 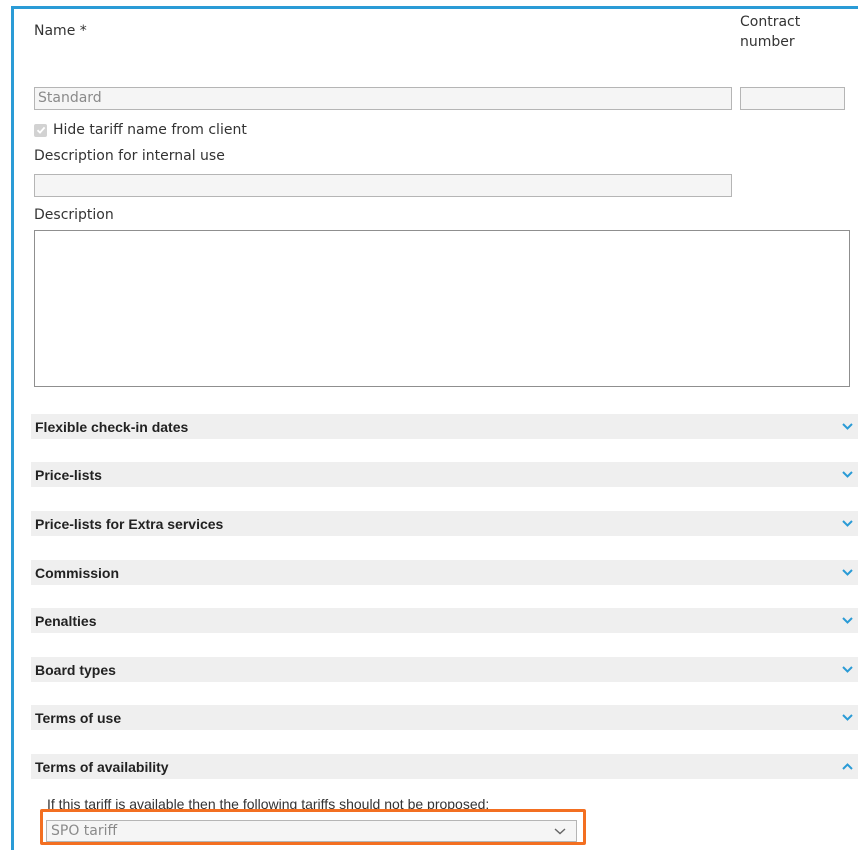 I want to click on checkmark-icon, so click(x=40, y=130).